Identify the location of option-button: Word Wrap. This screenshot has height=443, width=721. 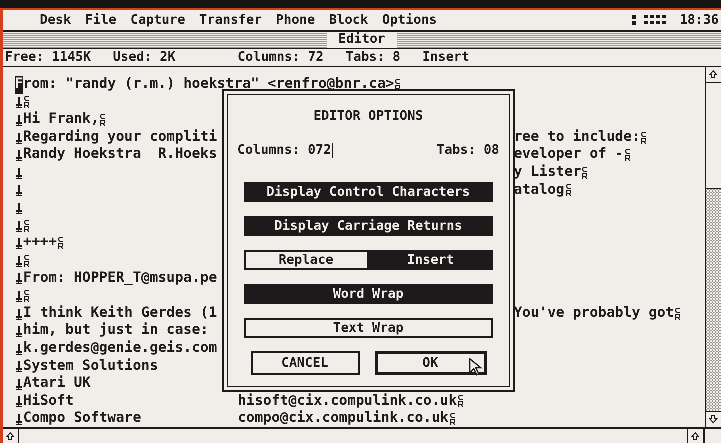
(368, 294).